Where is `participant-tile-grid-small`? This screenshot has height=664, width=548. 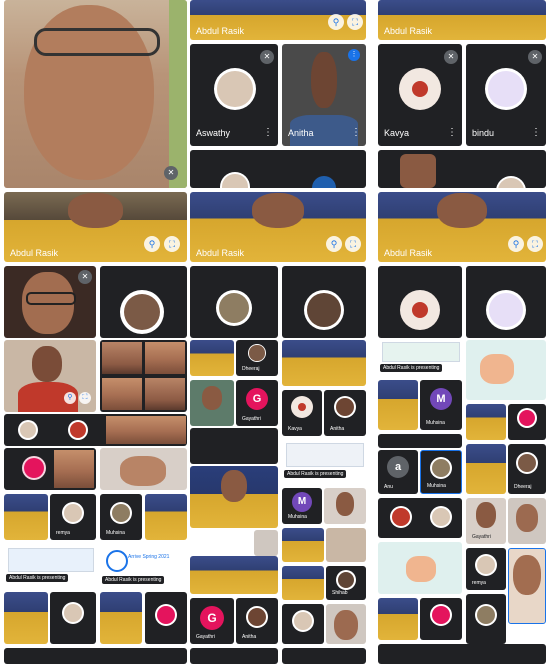
participant-tile-grid-small is located at coordinates (143, 376).